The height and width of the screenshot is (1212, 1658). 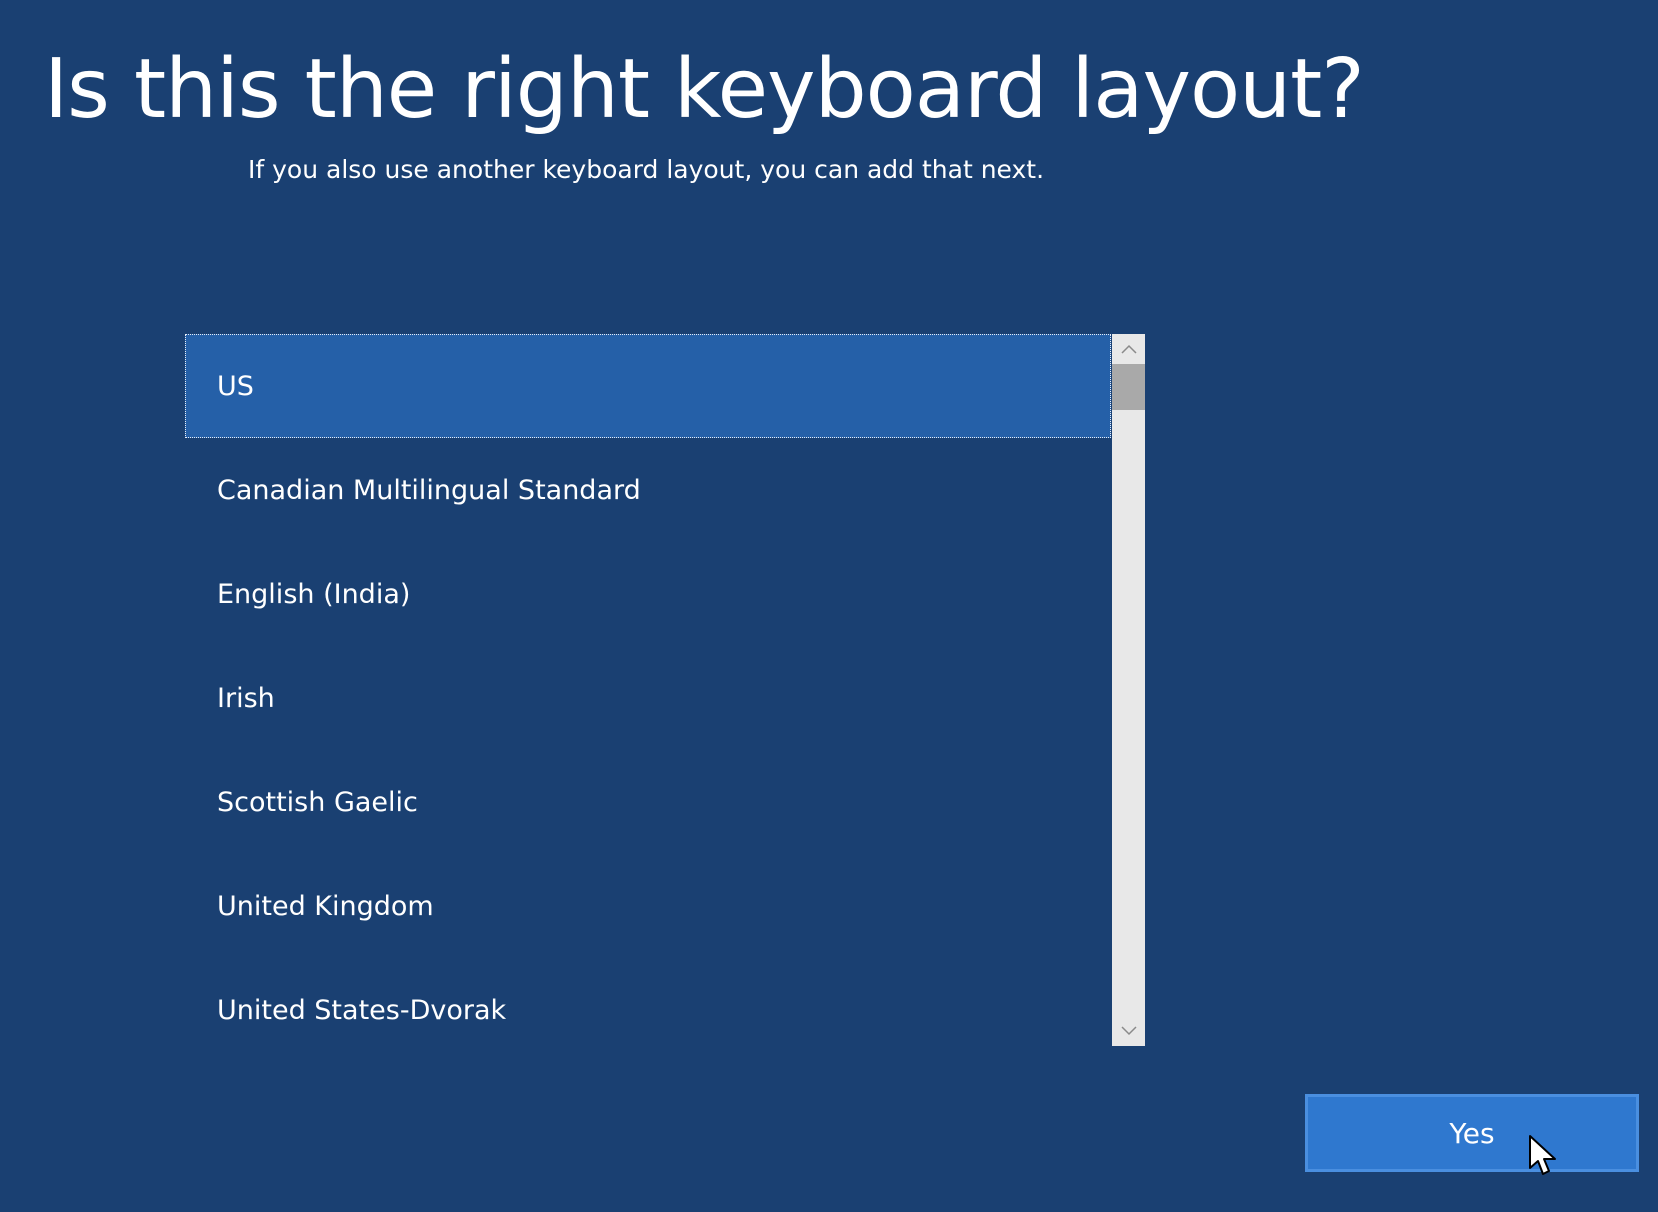 What do you see at coordinates (235, 386) in the screenshot?
I see `layout-item-label: US` at bounding box center [235, 386].